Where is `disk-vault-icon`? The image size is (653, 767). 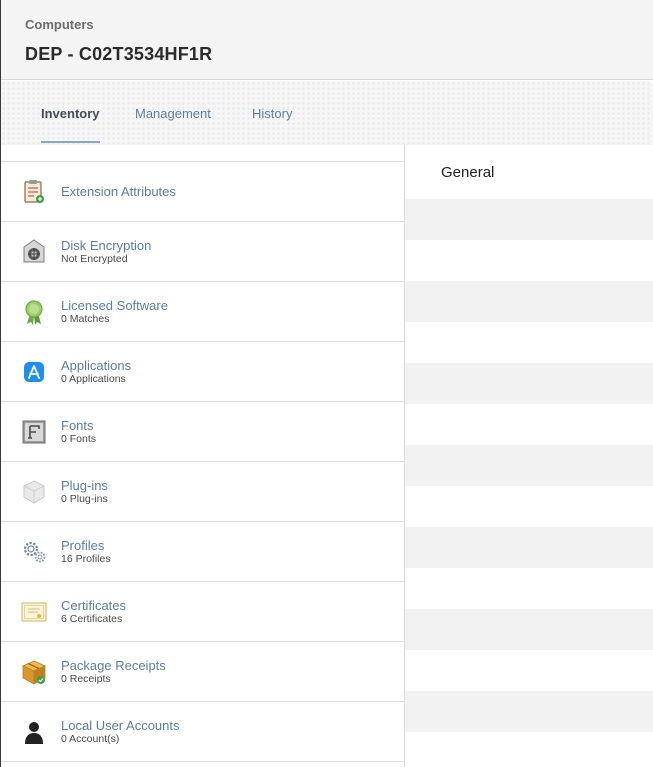 disk-vault-icon is located at coordinates (34, 252).